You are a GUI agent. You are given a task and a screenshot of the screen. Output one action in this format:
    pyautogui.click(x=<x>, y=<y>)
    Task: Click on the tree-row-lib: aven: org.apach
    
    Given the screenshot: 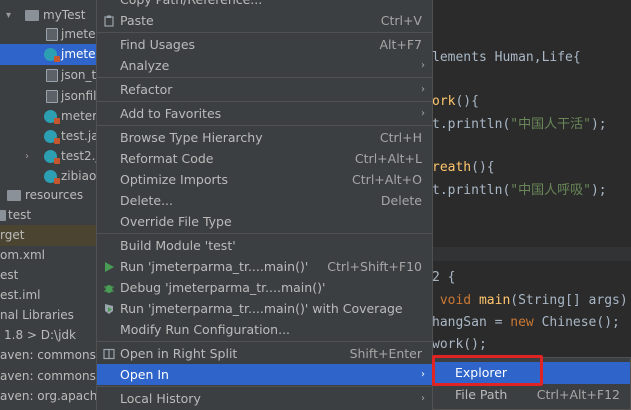 What is the action you would take?
    pyautogui.click(x=48, y=396)
    